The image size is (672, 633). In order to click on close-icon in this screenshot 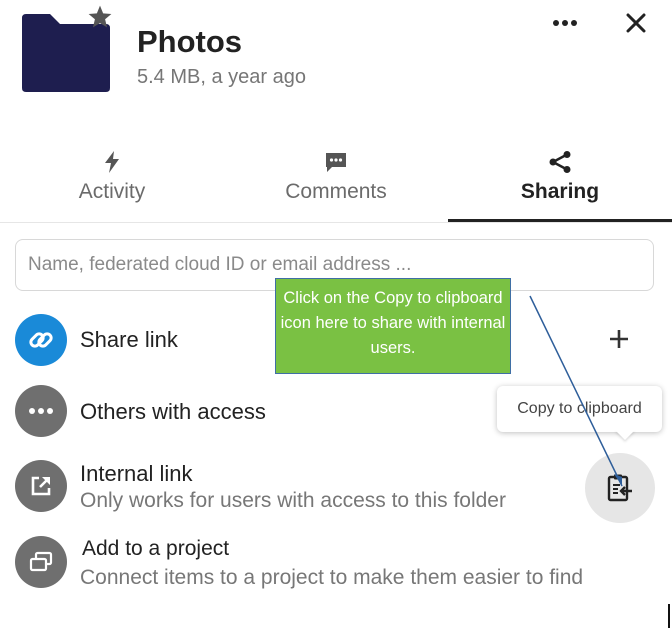, I will do `click(636, 23)`.